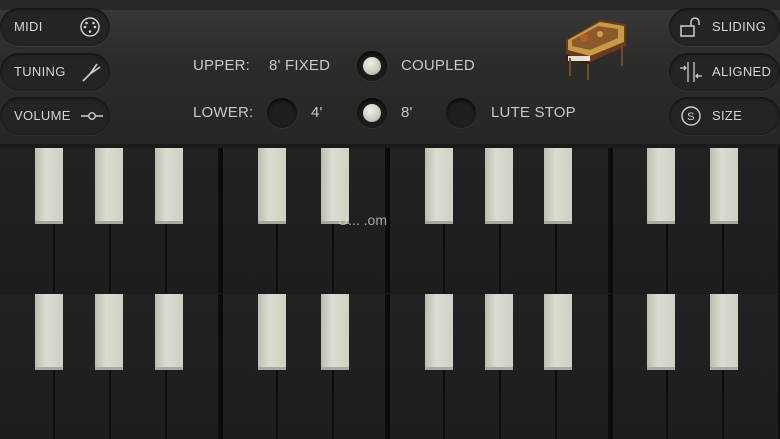 The height and width of the screenshot is (439, 780). What do you see at coordinates (92, 116) in the screenshot?
I see `slider-icon` at bounding box center [92, 116].